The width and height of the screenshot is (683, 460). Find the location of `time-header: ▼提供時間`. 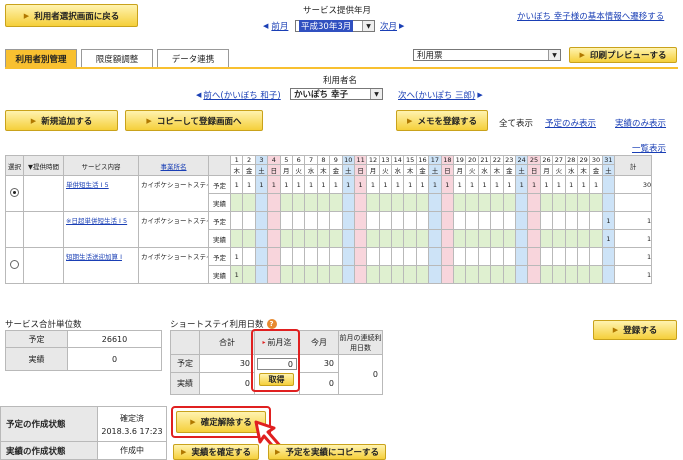

time-header: ▼提供時間 is located at coordinates (43, 165).